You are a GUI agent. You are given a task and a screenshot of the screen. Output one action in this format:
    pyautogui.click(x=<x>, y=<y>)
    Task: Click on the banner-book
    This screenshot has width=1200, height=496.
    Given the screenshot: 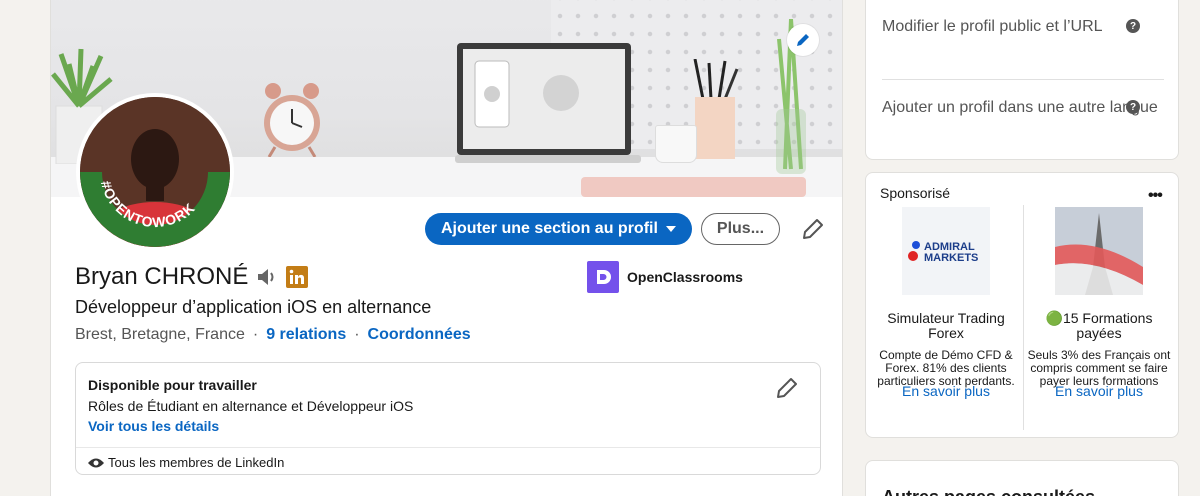 What is the action you would take?
    pyautogui.click(x=693, y=187)
    